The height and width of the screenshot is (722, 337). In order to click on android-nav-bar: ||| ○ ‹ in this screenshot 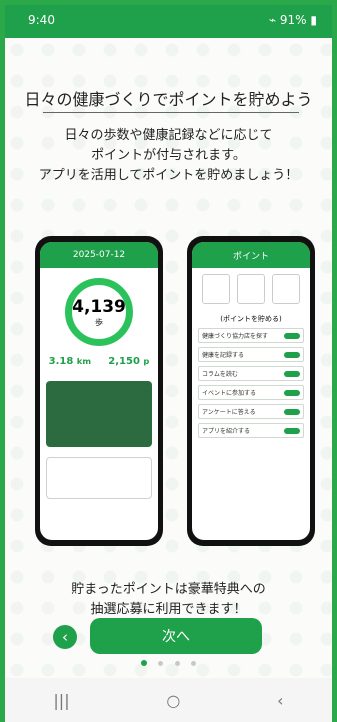, I will do `click(168, 700)`.